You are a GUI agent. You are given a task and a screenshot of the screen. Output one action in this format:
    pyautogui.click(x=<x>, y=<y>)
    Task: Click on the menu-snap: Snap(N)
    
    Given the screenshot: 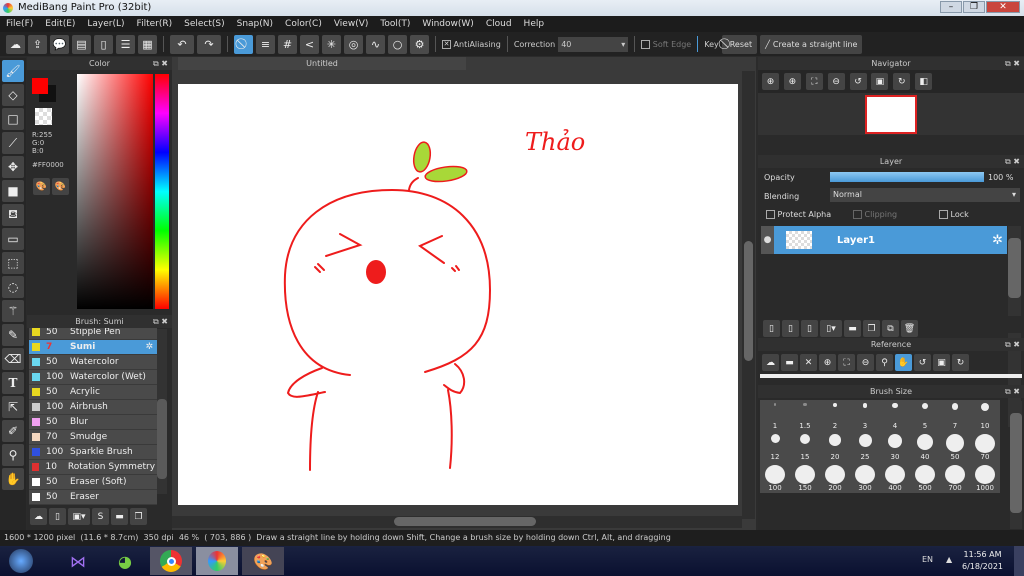 What is the action you would take?
    pyautogui.click(x=255, y=24)
    